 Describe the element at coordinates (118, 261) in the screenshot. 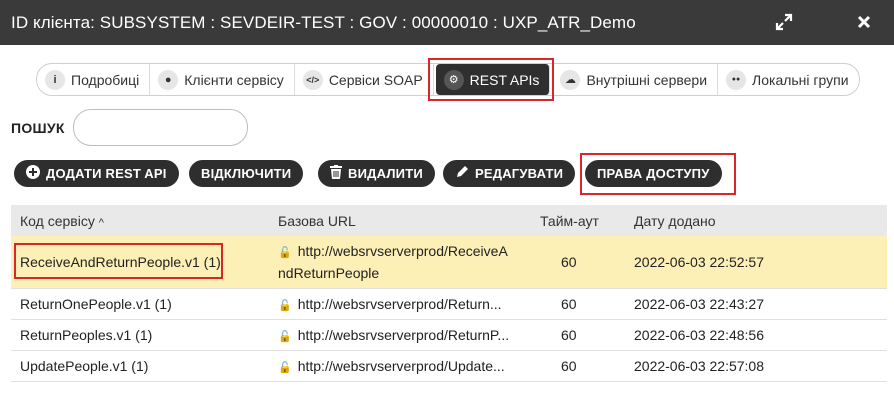

I see `highlight-selected-service-code` at that location.